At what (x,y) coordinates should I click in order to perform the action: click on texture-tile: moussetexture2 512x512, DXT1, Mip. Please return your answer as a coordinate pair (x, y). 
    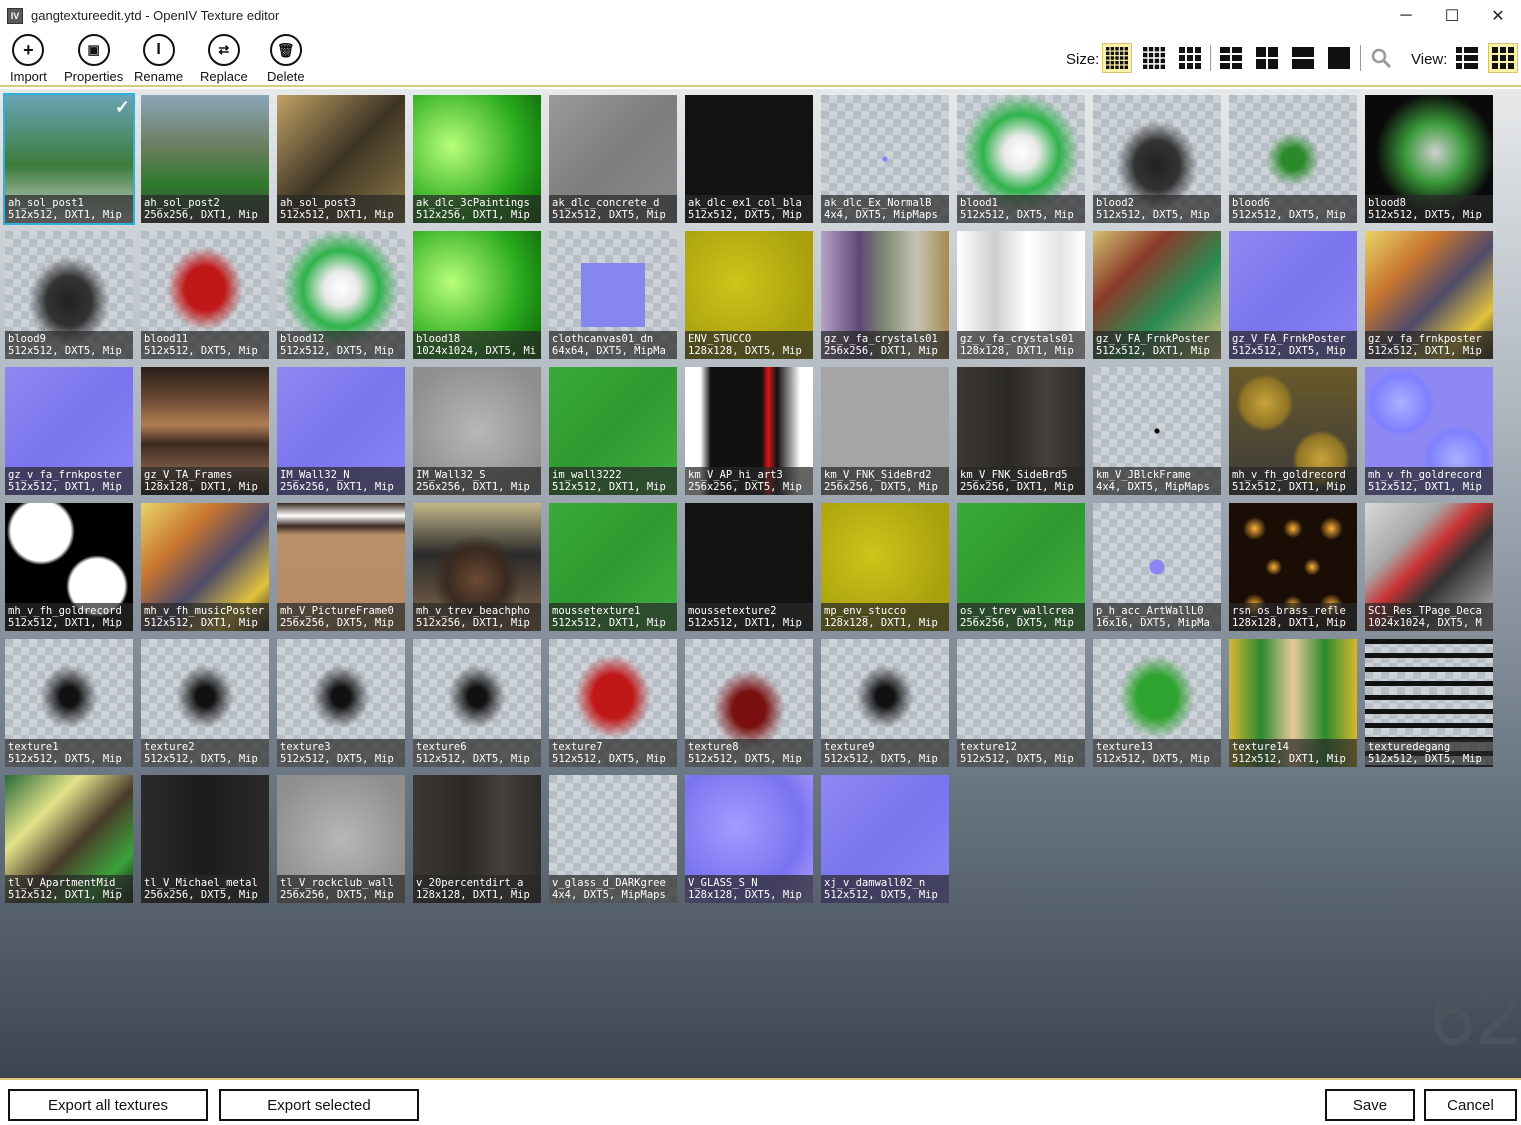
    Looking at the image, I should click on (749, 567).